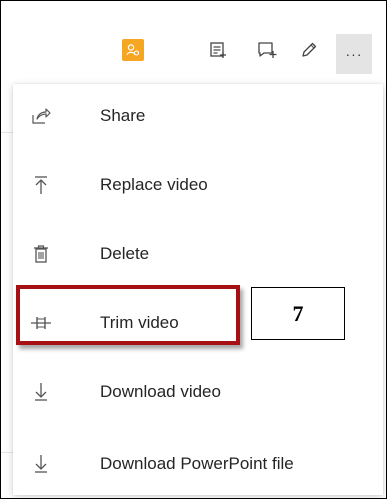  What do you see at coordinates (133, 50) in the screenshot?
I see `person-badge-icon` at bounding box center [133, 50].